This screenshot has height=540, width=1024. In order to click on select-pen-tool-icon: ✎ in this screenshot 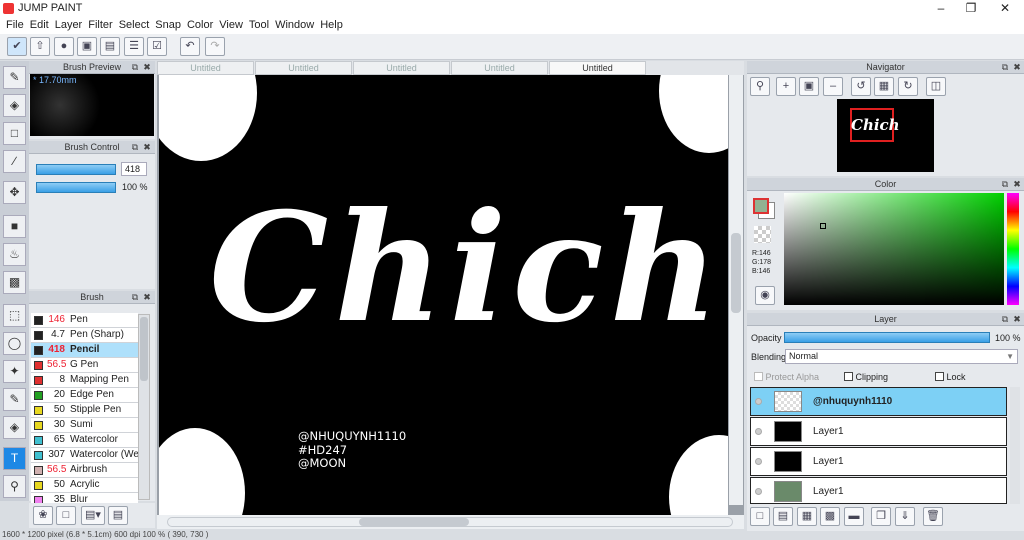, I will do `click(14, 399)`.